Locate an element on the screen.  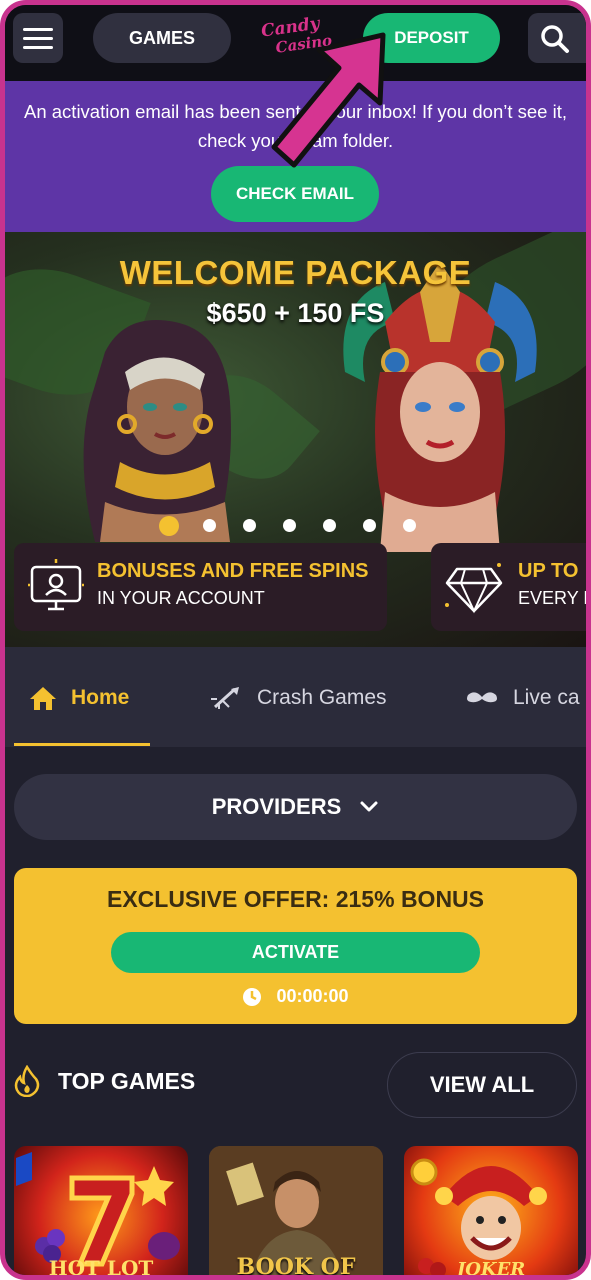
tab-crash-games: Crash Games is located at coordinates (298, 698).